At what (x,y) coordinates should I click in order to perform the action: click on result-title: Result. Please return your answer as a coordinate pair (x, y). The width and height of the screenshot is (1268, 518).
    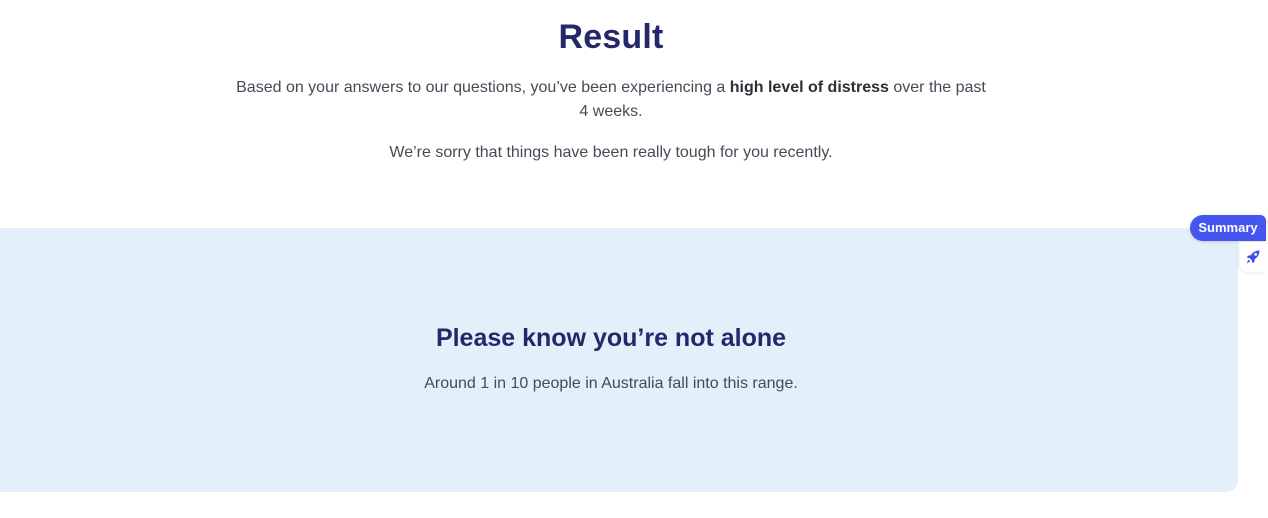
    Looking at the image, I should click on (611, 37).